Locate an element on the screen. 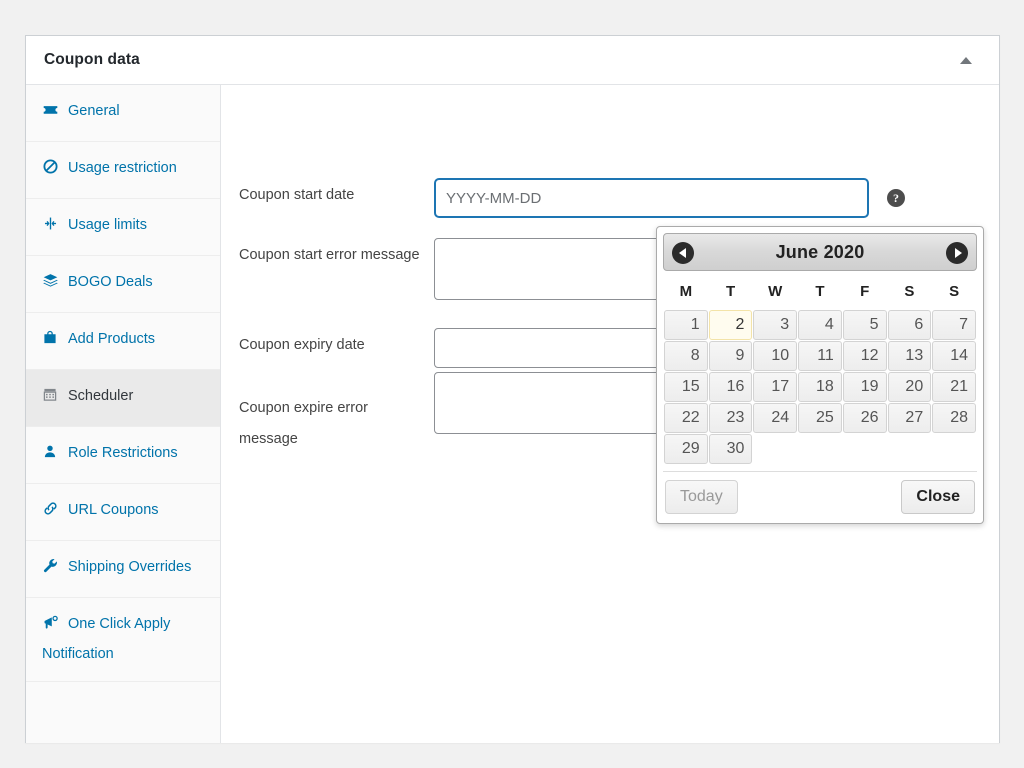 The height and width of the screenshot is (768, 1024). megaphone-icon is located at coordinates (55, 627).